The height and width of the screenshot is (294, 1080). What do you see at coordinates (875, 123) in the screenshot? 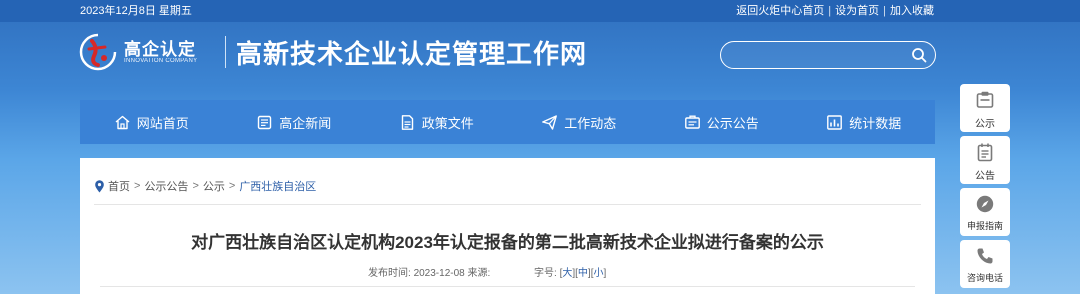
I see `nav-item-label: 统计数据` at bounding box center [875, 123].